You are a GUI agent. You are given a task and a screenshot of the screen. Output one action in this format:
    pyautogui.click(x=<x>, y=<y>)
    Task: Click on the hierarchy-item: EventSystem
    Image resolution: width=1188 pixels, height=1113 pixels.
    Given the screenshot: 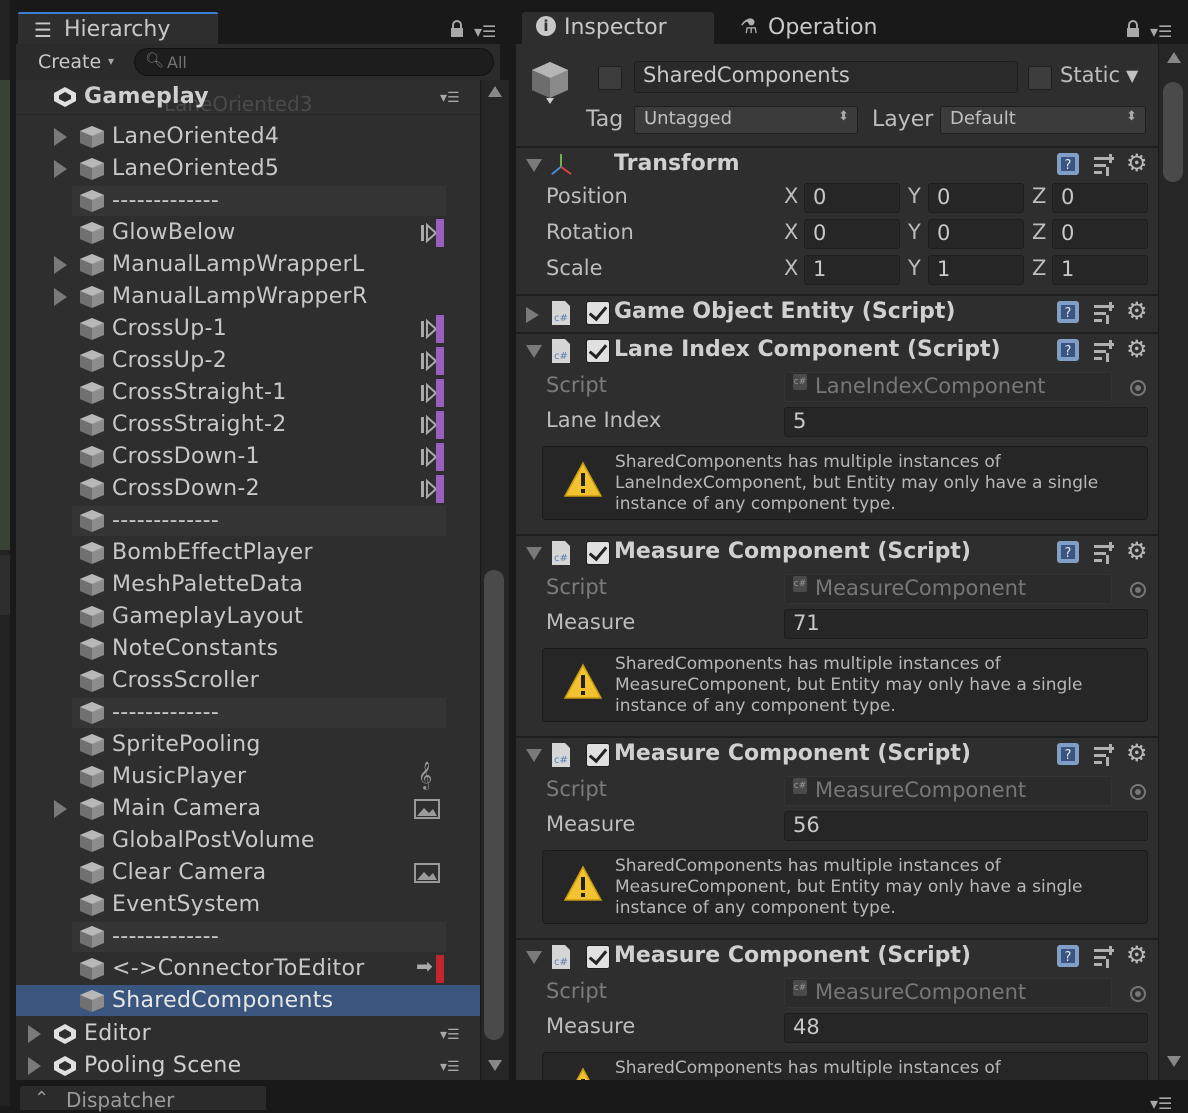 What is the action you would take?
    pyautogui.click(x=248, y=905)
    